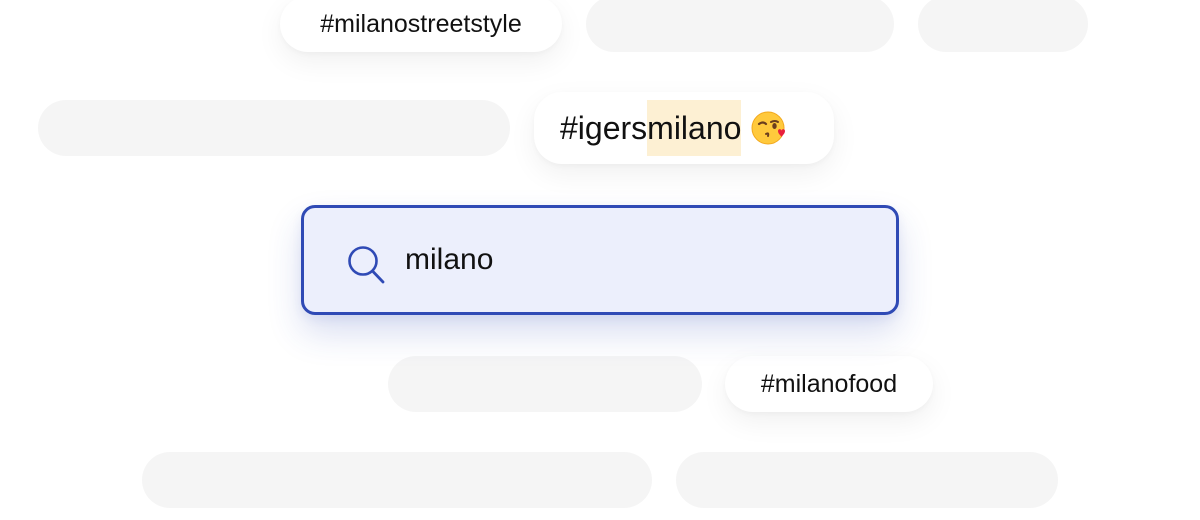 The height and width of the screenshot is (520, 1200). Describe the element at coordinates (769, 128) in the screenshot. I see `wink-kiss-emoji-icon` at that location.